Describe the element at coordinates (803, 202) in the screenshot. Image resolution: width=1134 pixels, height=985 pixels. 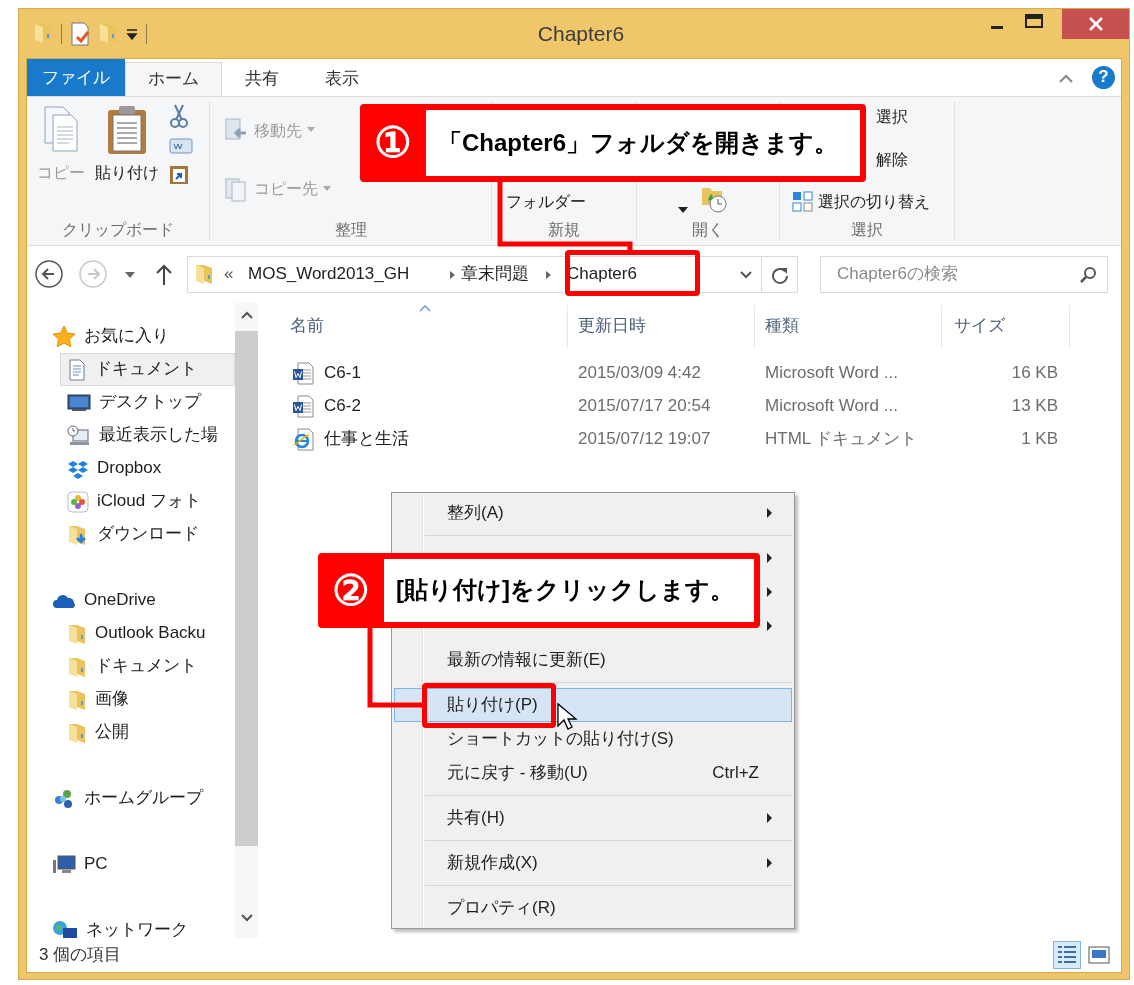
I see `grid-squares-icon` at that location.